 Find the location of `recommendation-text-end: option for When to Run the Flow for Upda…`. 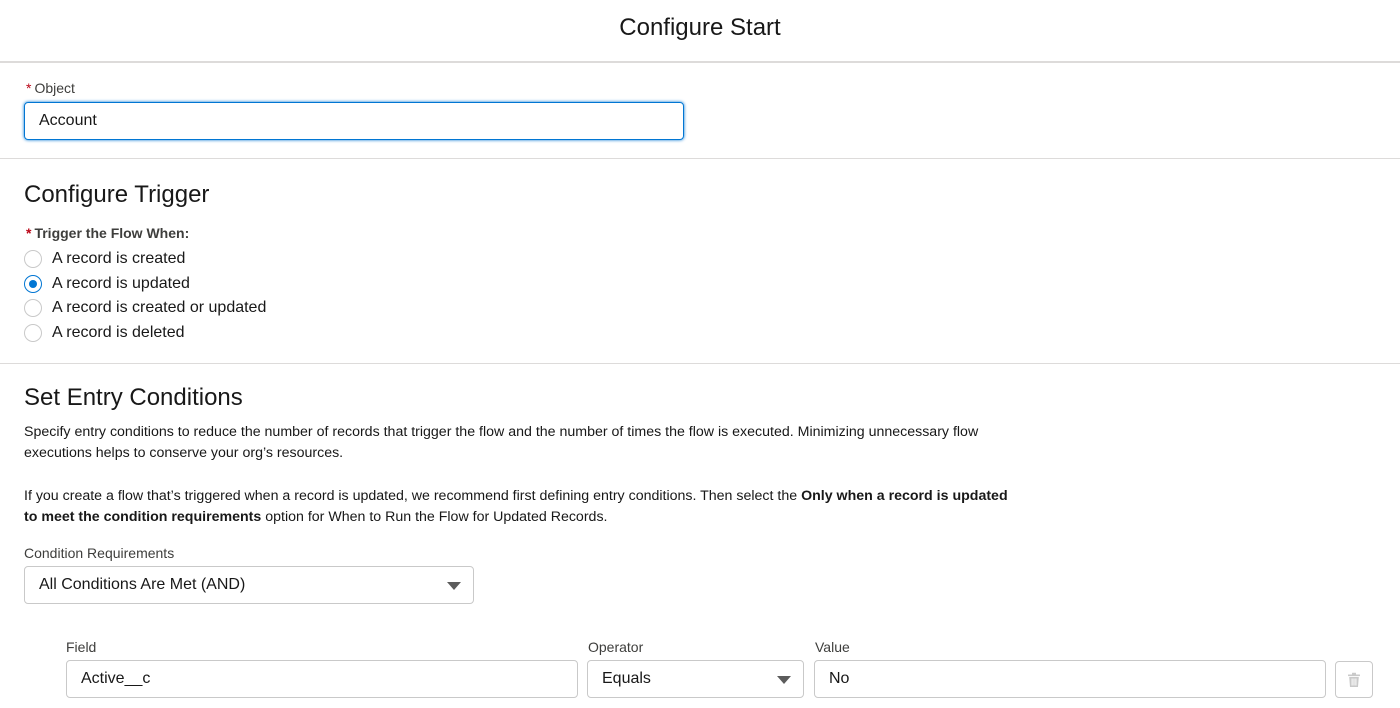

recommendation-text-end: option for When to Run the Flow for Upda… is located at coordinates (434, 517).